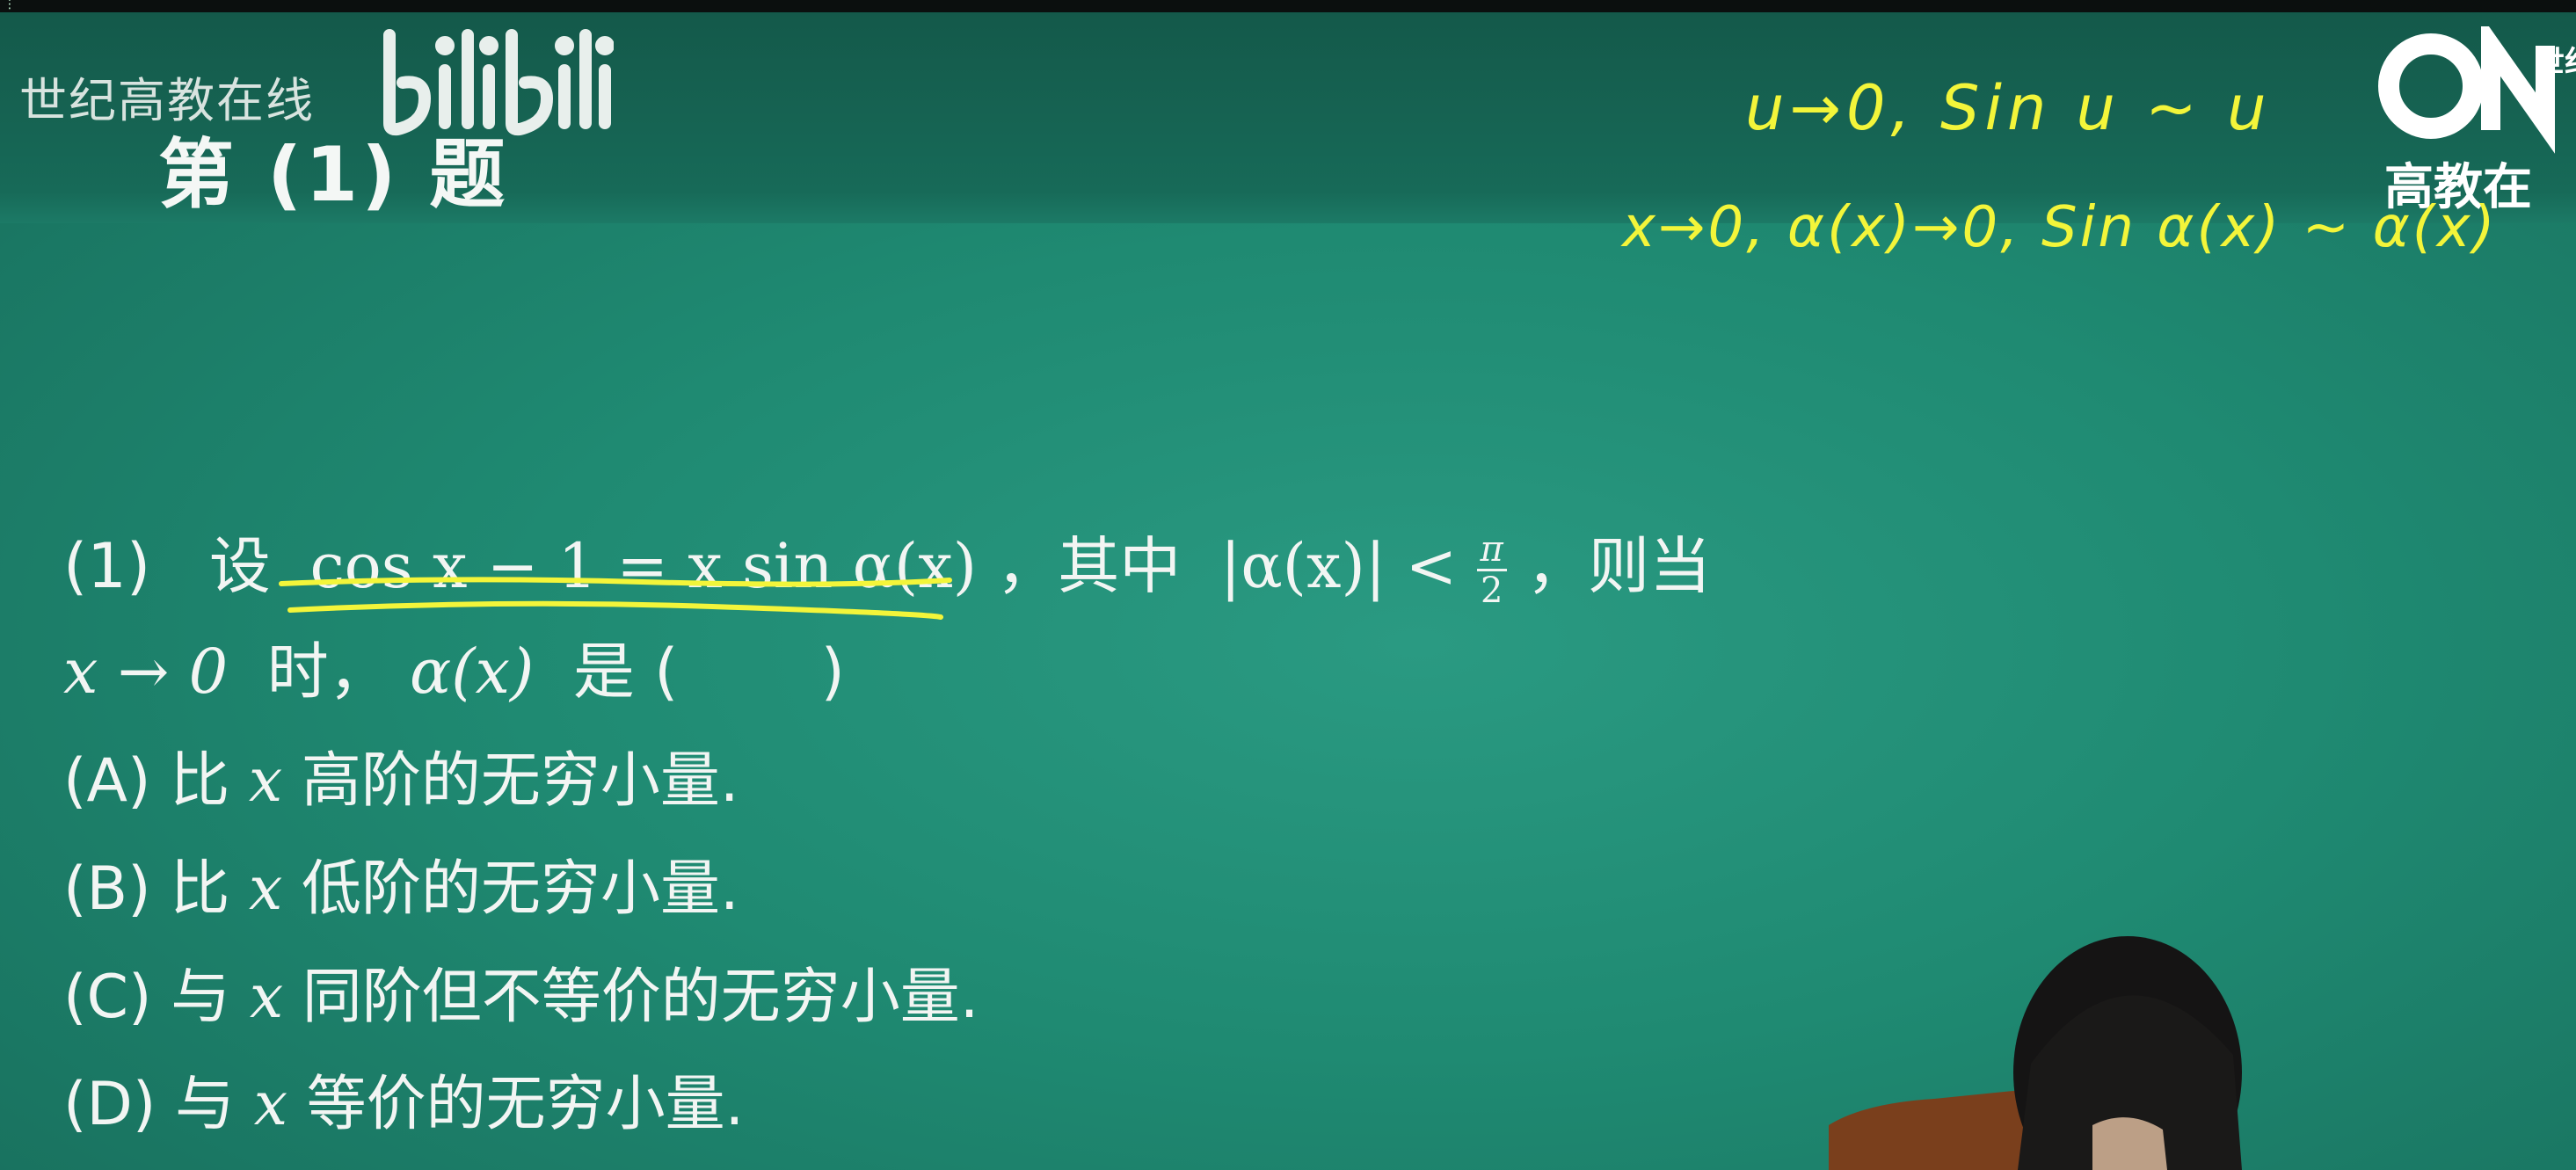 The width and height of the screenshot is (2576, 1170). What do you see at coordinates (472, 672) in the screenshot?
I see `alpha-expression: α(x)` at bounding box center [472, 672].